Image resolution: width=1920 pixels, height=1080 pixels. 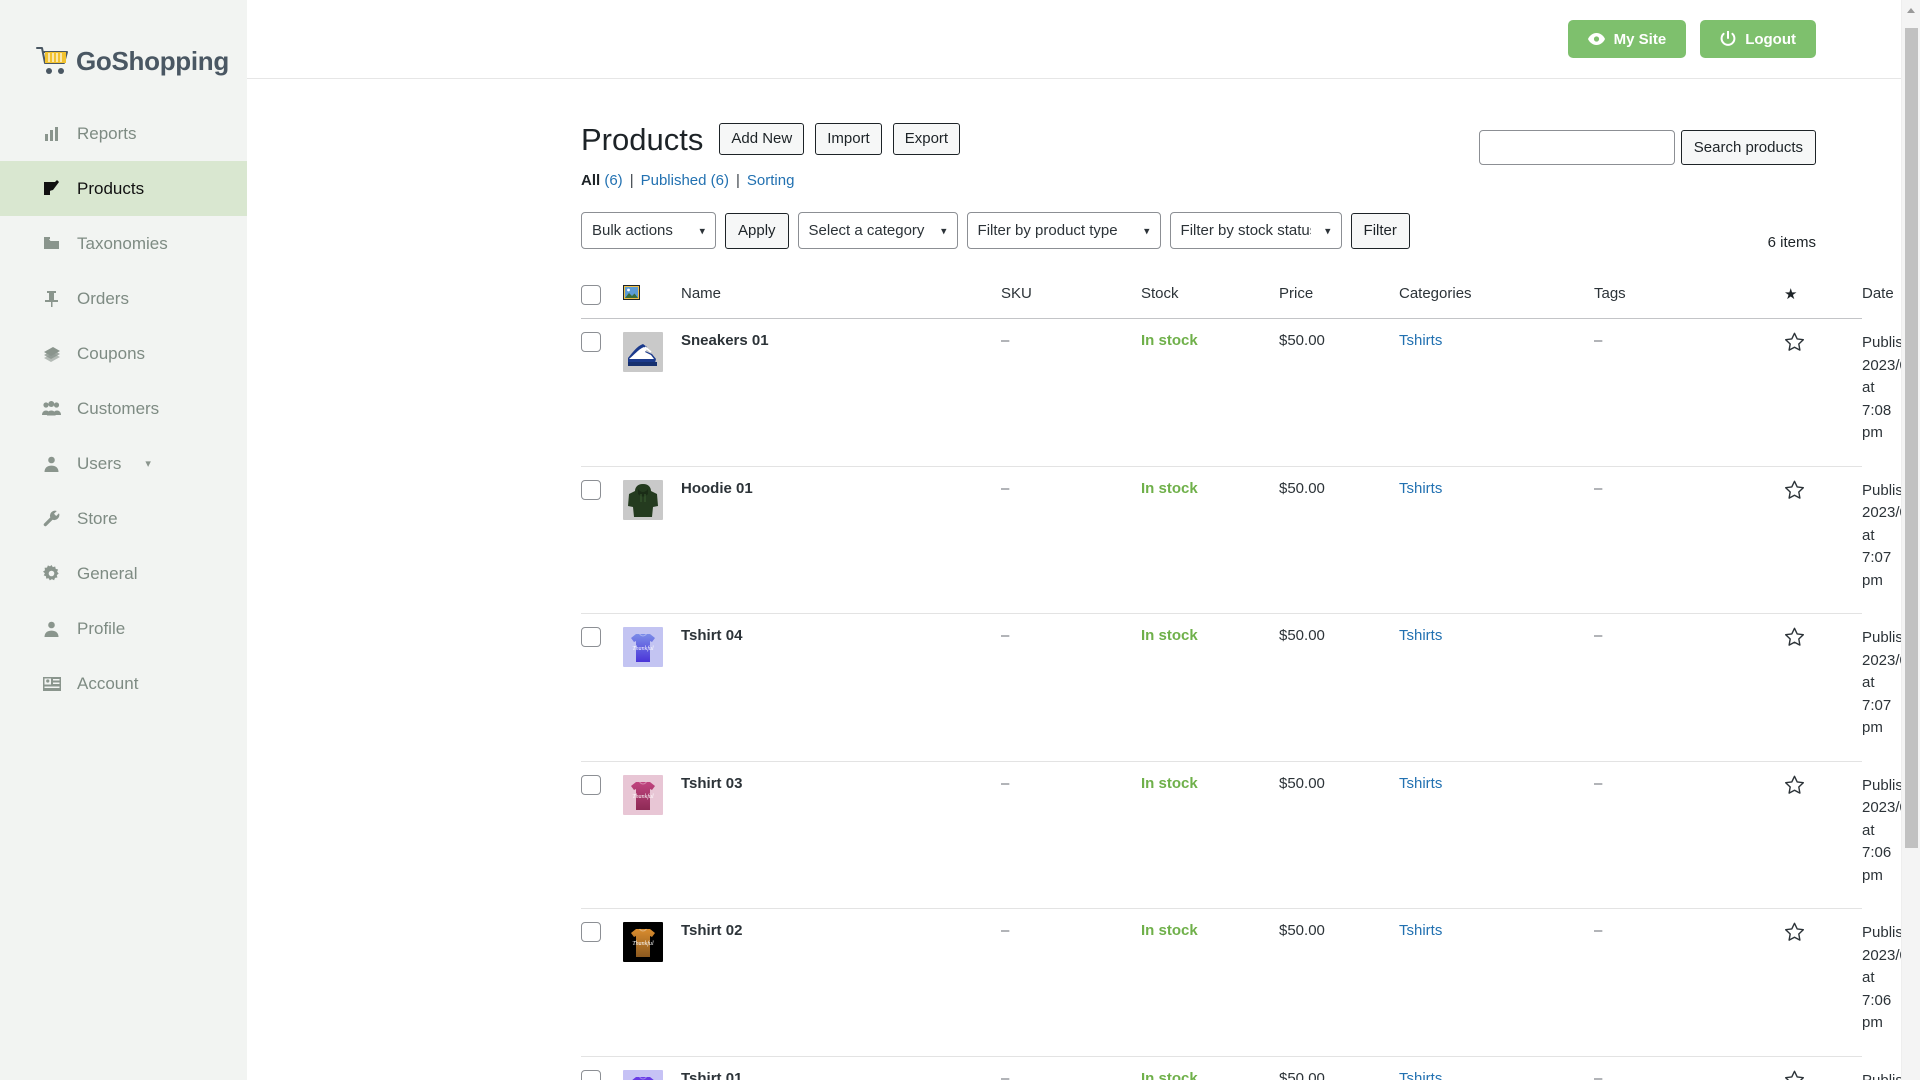 What do you see at coordinates (1255, 230) in the screenshot?
I see `stock-status-filter-select: Filter by stock status` at bounding box center [1255, 230].